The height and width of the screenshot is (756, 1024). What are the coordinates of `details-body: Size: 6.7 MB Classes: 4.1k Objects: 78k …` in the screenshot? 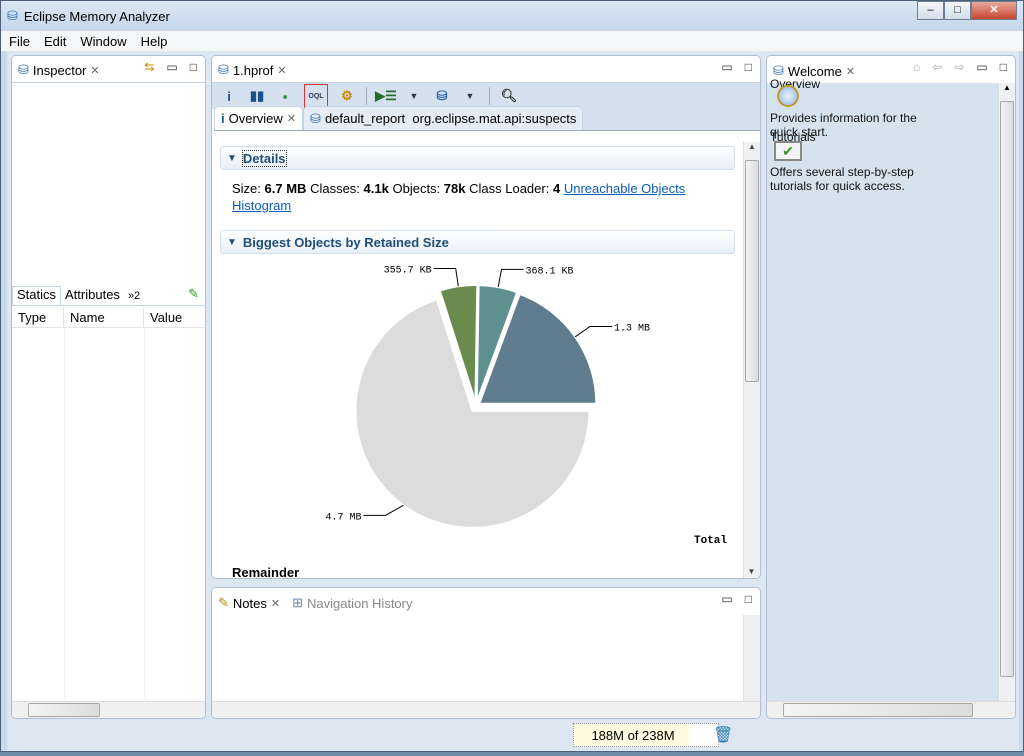 It's located at (477, 192).